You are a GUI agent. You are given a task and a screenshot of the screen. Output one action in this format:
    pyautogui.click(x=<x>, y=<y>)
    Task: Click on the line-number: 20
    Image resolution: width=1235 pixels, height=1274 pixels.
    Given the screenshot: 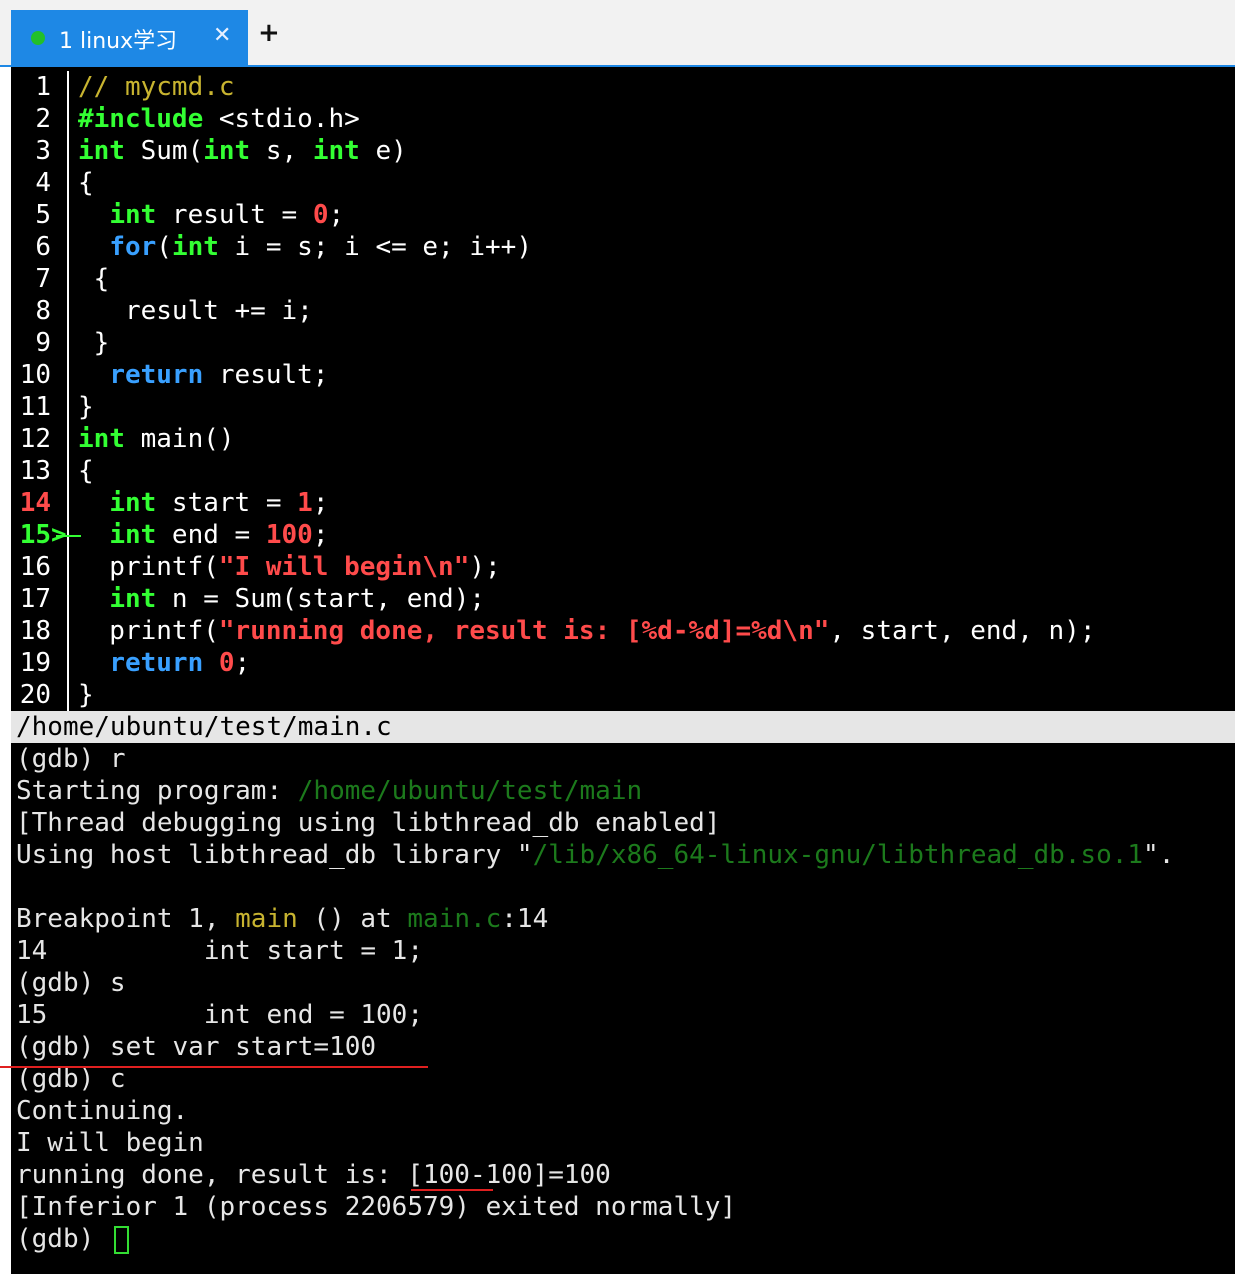 What is the action you would take?
    pyautogui.click(x=35, y=695)
    